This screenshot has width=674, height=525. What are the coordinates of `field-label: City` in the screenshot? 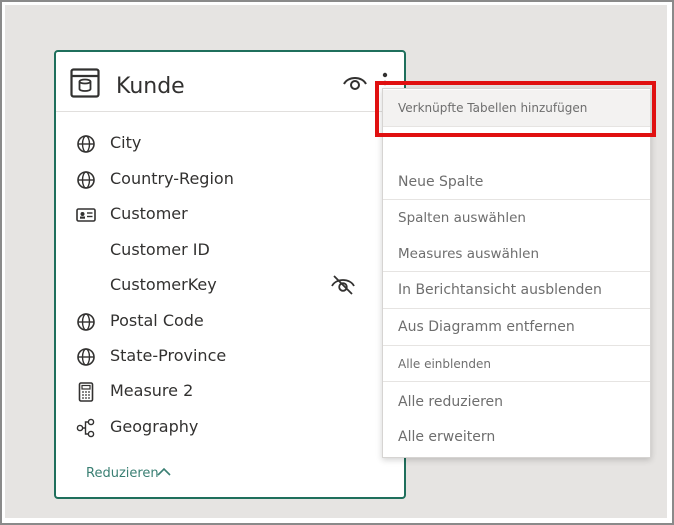 It's located at (126, 142).